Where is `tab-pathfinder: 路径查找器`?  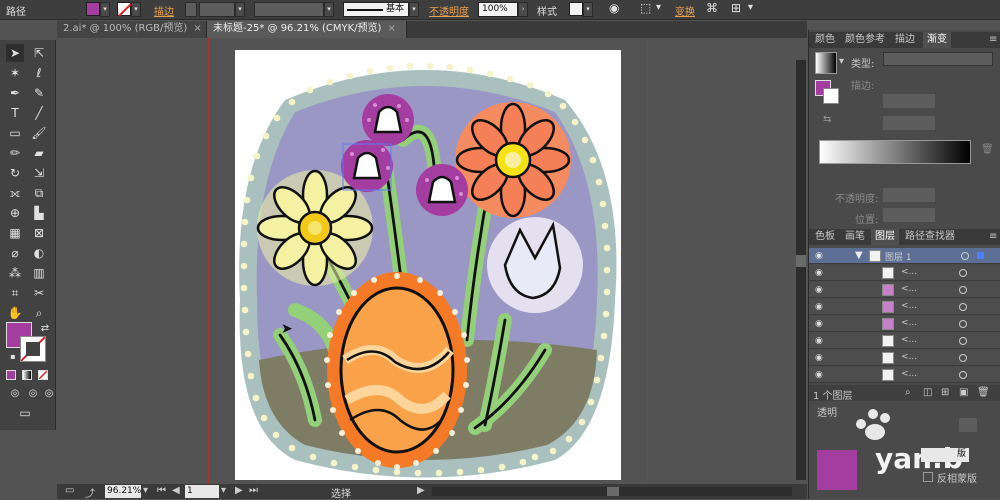
tab-pathfinder: 路径查找器 is located at coordinates (930, 237).